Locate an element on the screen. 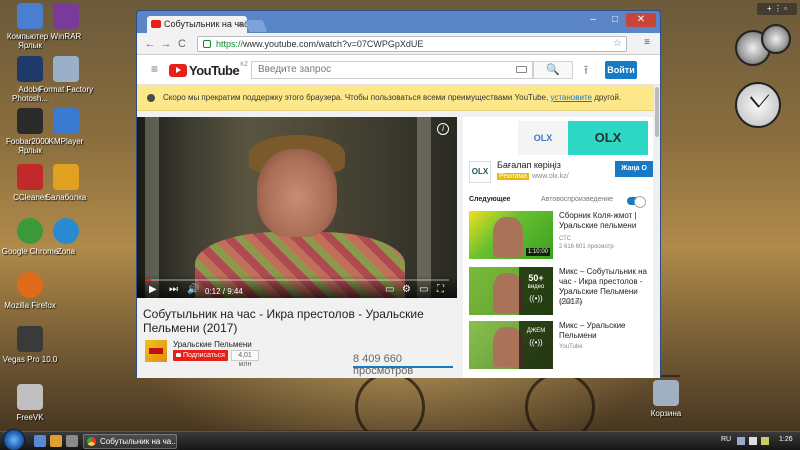  youtube-logo-text: YouTube is located at coordinates (214, 70).